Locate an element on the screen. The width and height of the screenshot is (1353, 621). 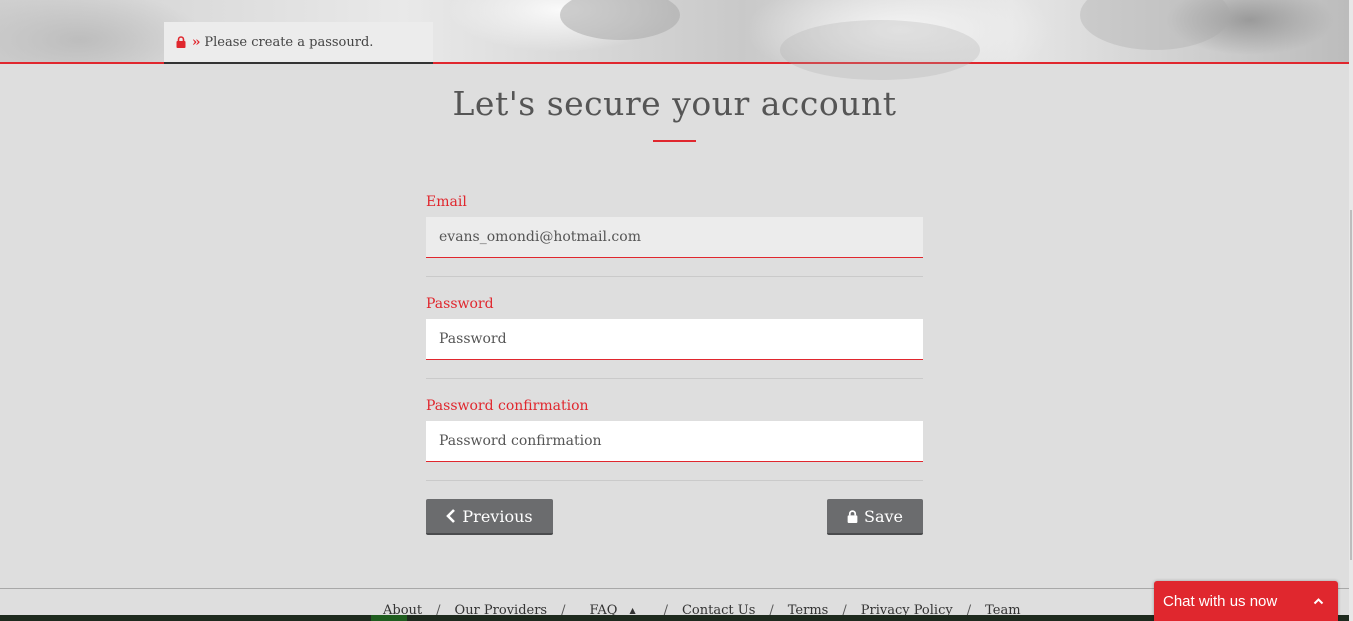
chevron-left-icon is located at coordinates (451, 516).